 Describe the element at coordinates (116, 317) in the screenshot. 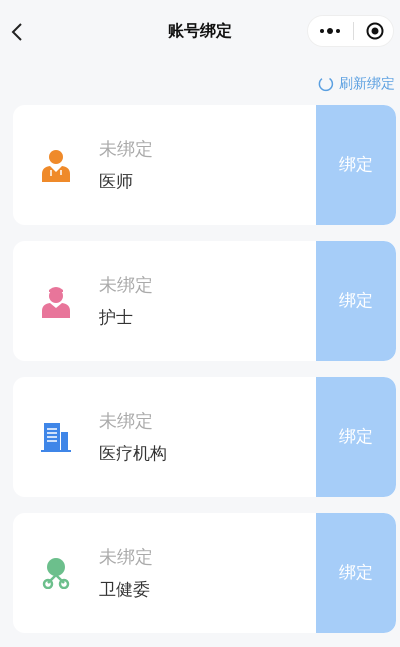

I see `role-text: 护士` at that location.